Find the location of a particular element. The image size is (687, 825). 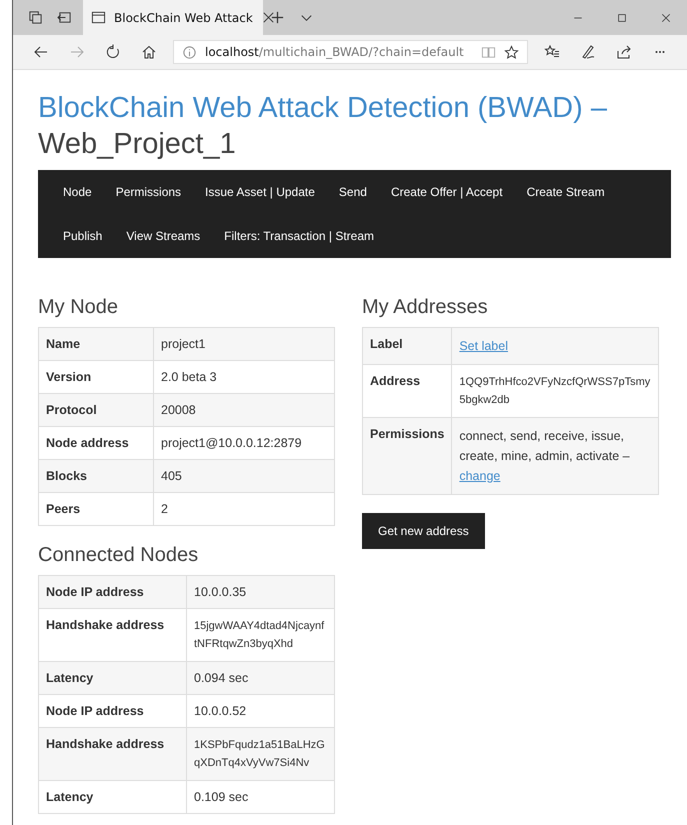

table-cell: Node IP address is located at coordinates (112, 592).